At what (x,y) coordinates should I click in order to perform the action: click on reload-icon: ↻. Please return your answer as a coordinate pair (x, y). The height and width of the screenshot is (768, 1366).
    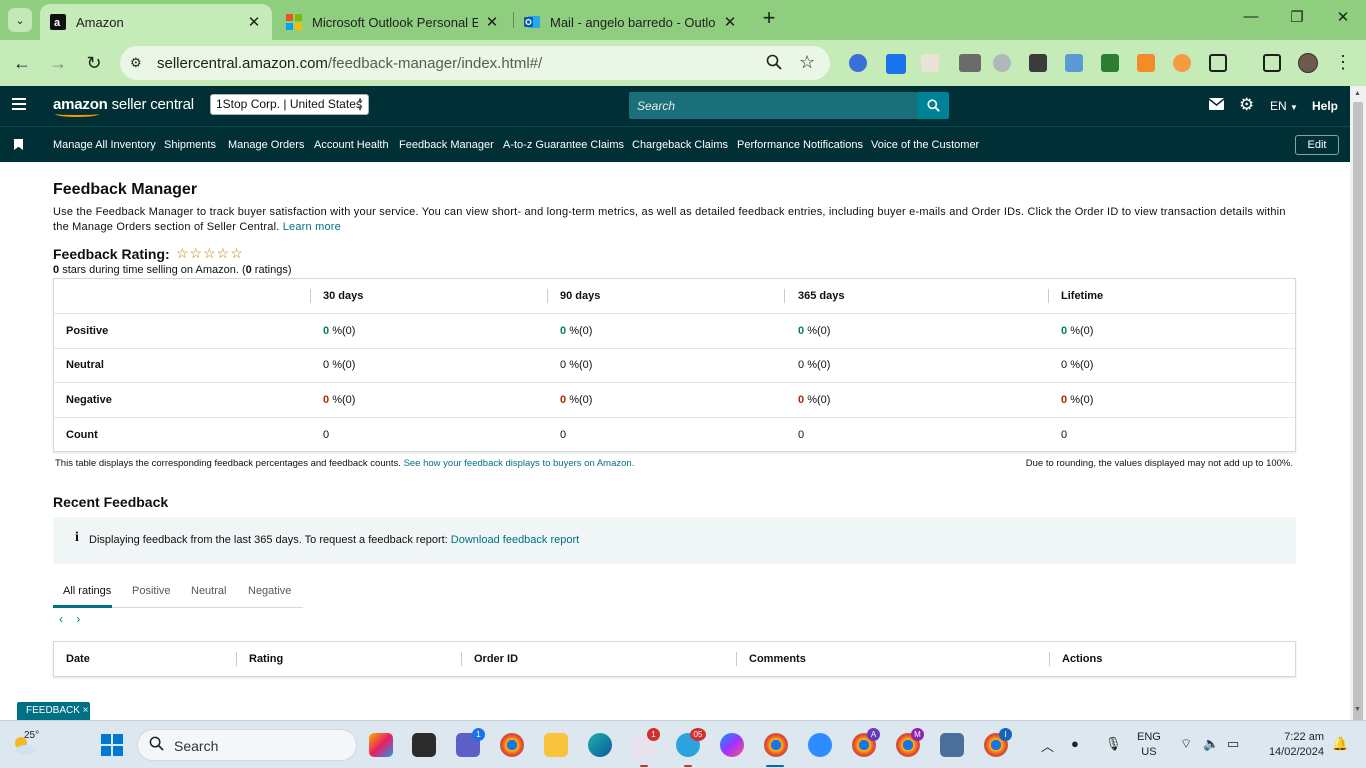
    Looking at the image, I should click on (94, 63).